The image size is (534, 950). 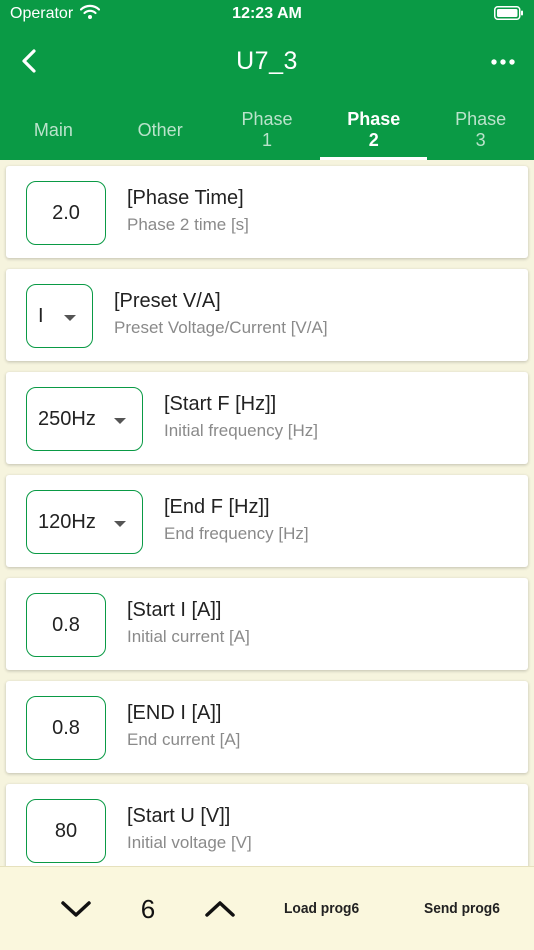 I want to click on tab-label-number: 2, so click(x=373, y=140).